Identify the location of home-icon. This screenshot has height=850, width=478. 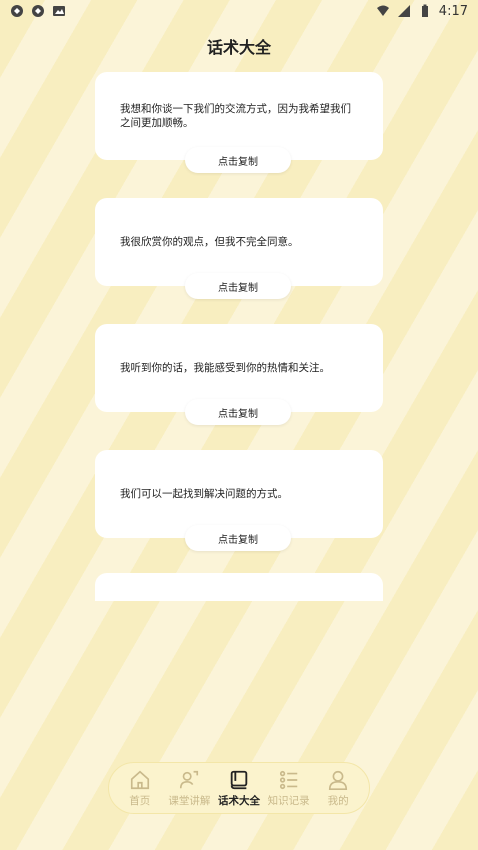
(139, 779).